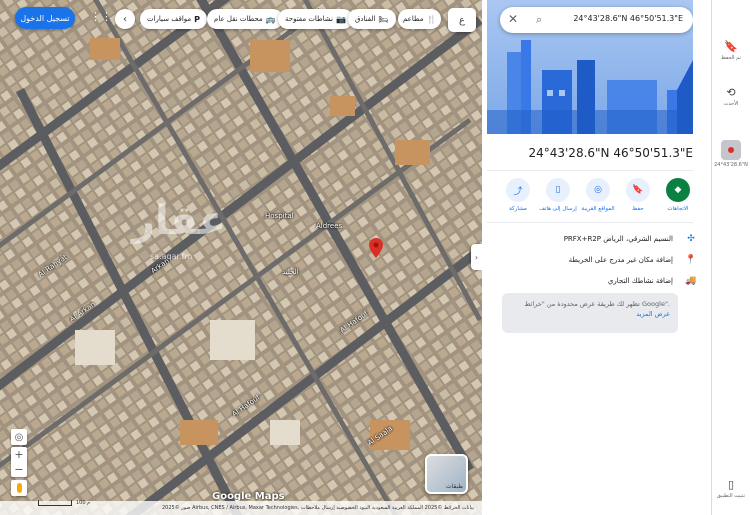 Image resolution: width=750 pixels, height=515 pixels. I want to click on chevron-left-icon: ‹, so click(125, 19).